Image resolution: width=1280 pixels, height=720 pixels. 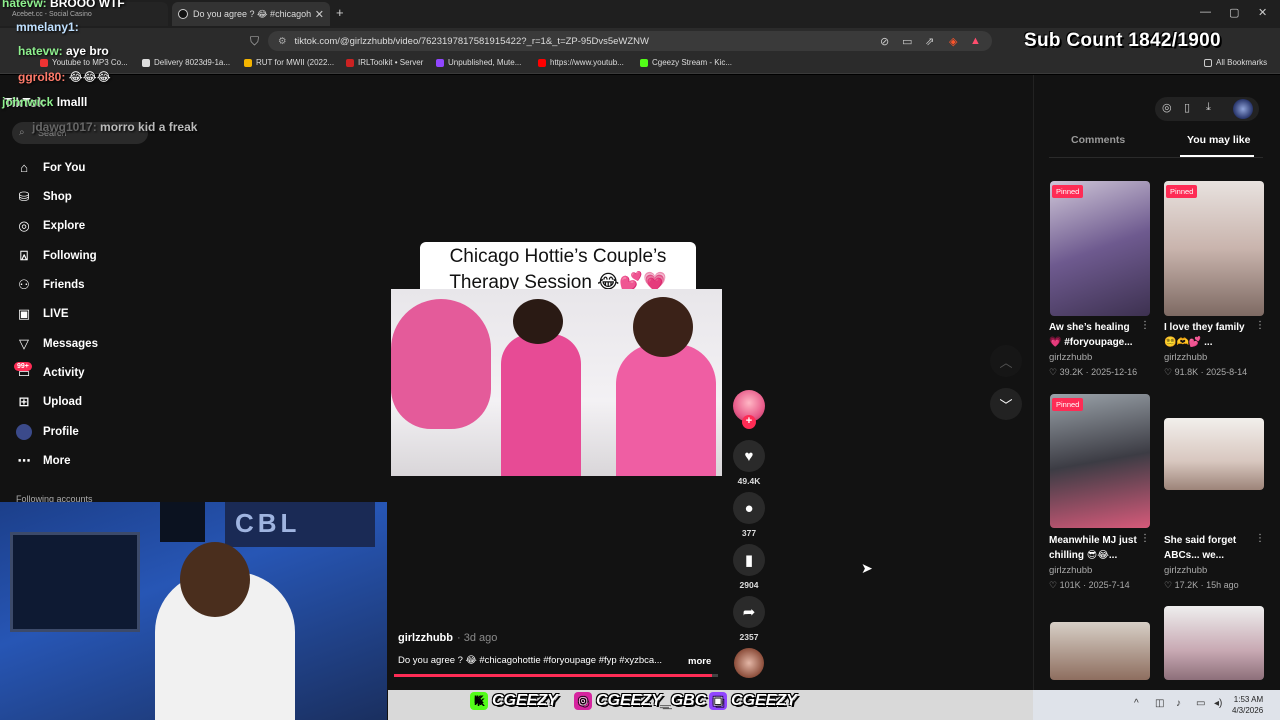 What do you see at coordinates (1167, 107) in the screenshot?
I see `compass-icon: ◎` at bounding box center [1167, 107].